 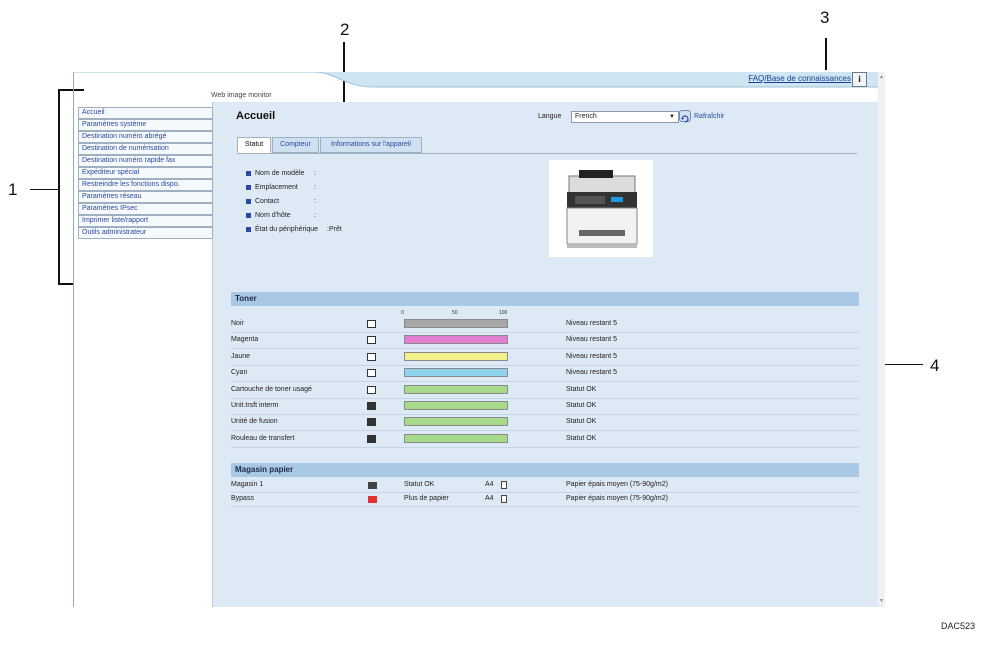 What do you see at coordinates (239, 372) in the screenshot?
I see `toner-name: Cyan` at bounding box center [239, 372].